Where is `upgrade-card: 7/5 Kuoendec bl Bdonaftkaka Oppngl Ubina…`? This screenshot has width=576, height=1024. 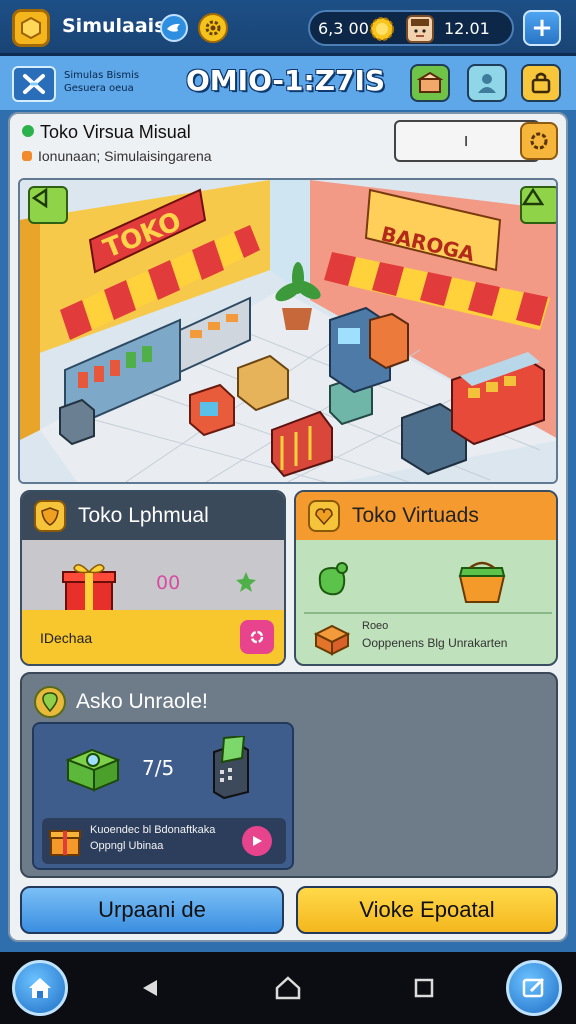 upgrade-card: 7/5 Kuoendec bl Bdonaftkaka Oppngl Ubina… is located at coordinates (163, 796).